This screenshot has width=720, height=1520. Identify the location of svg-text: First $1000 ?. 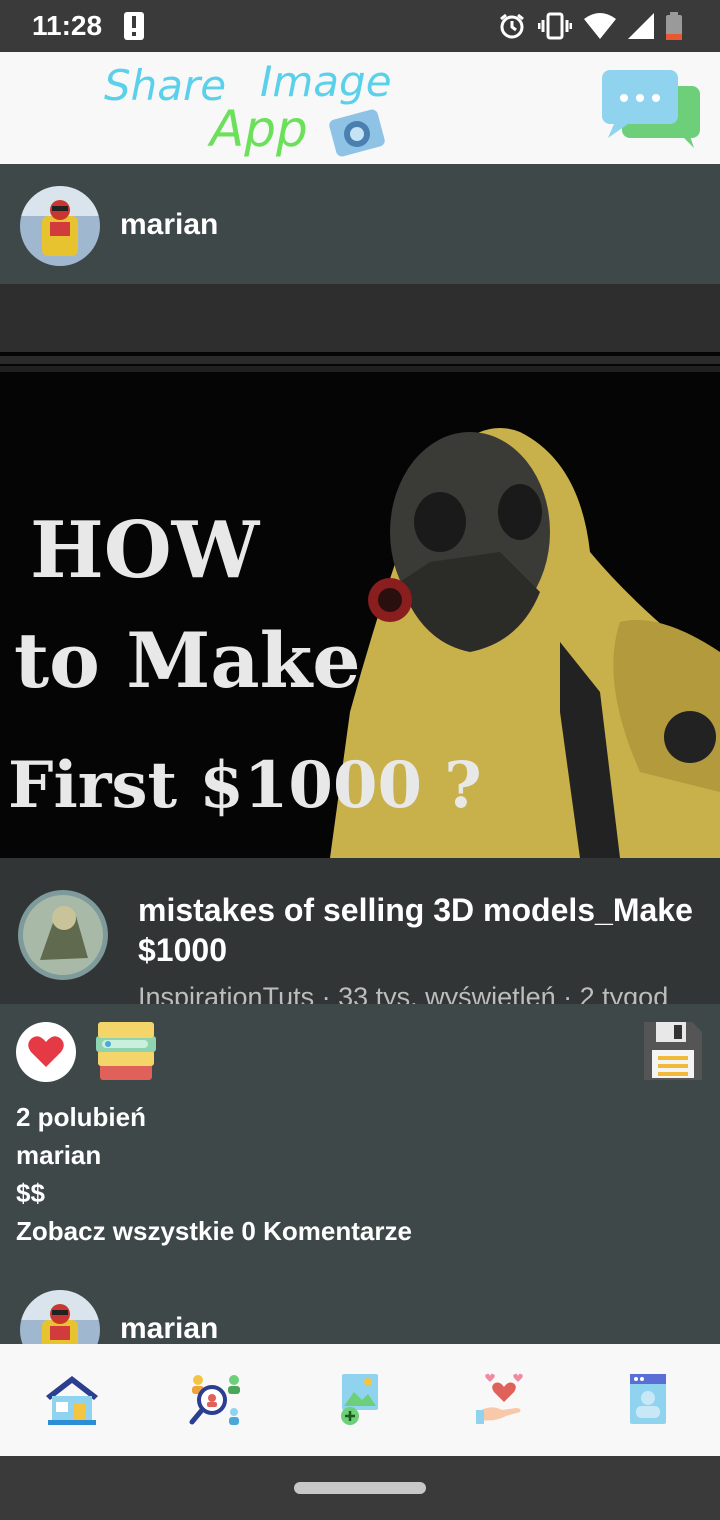
(245, 785).